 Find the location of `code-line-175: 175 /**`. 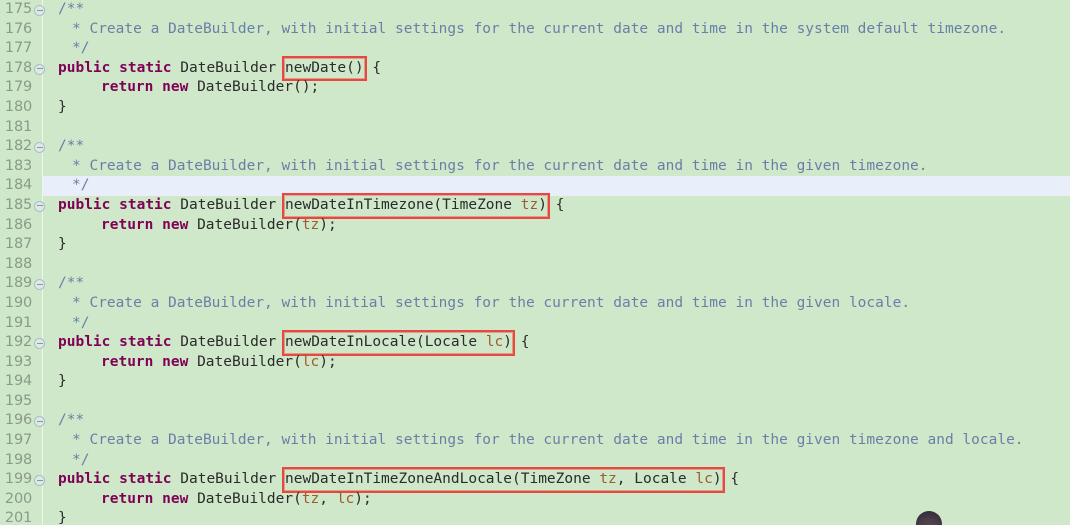

code-line-175: 175 /** is located at coordinates (535, 10).